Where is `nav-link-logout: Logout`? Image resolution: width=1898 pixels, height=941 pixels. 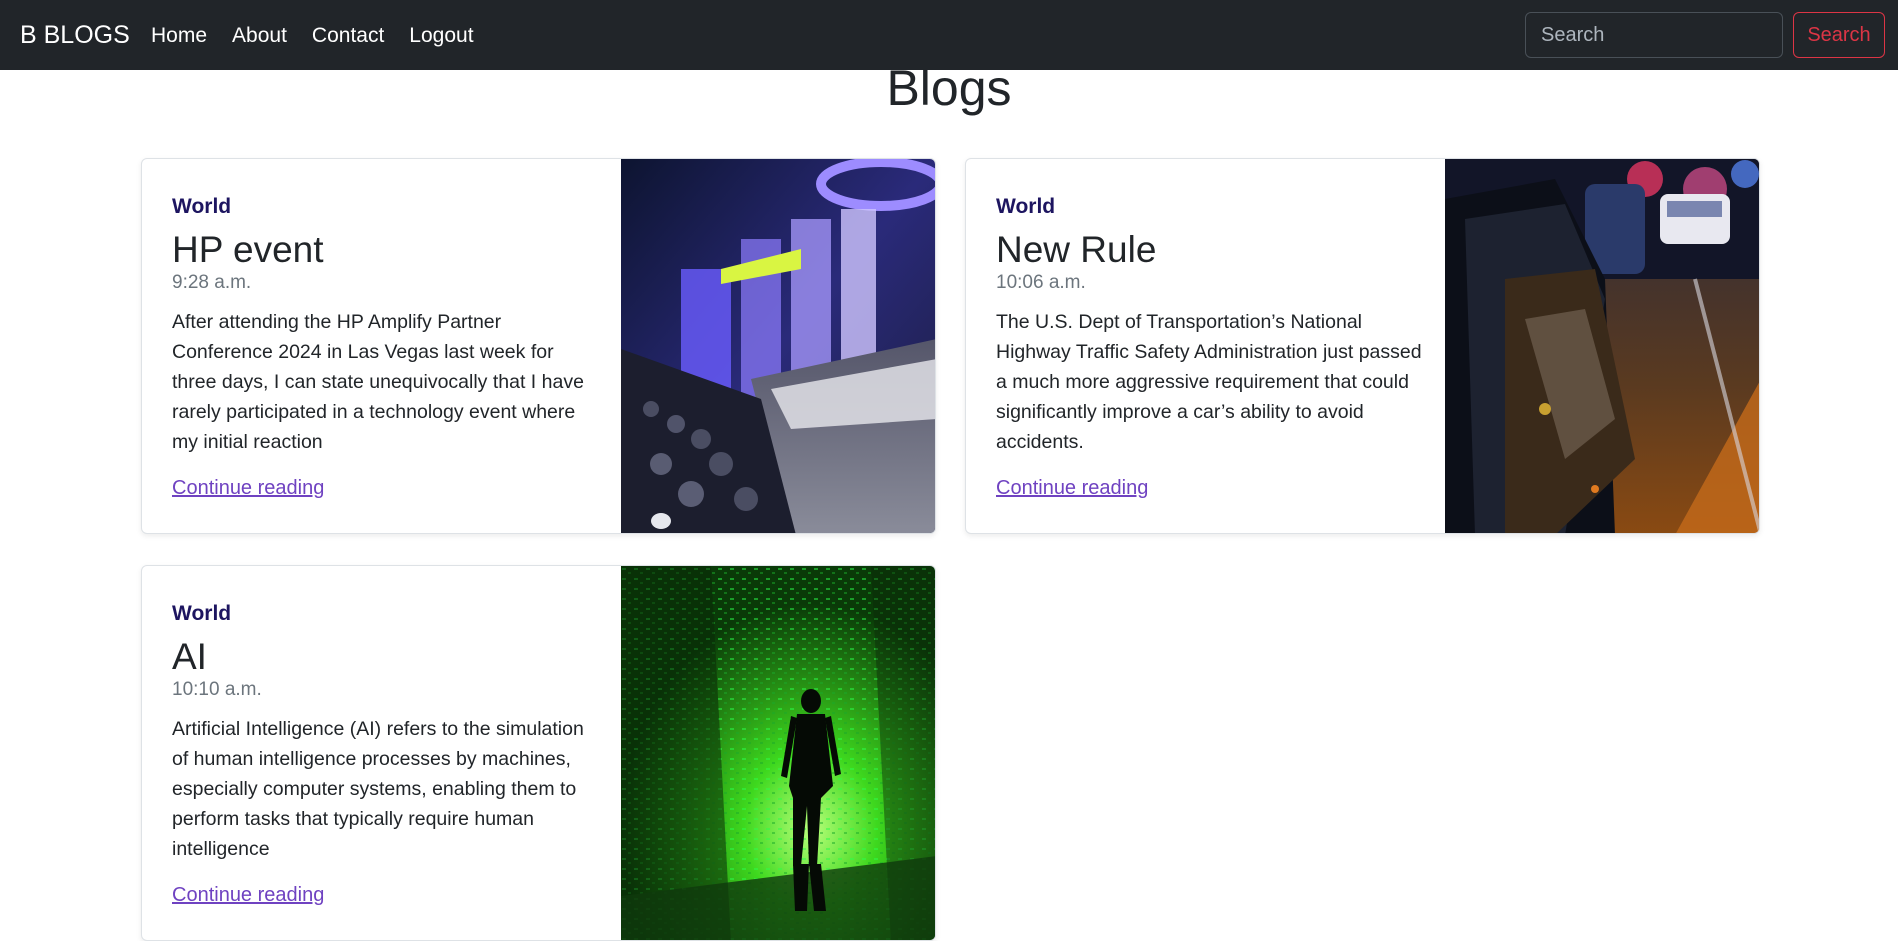
nav-link-logout: Logout is located at coordinates (441, 35).